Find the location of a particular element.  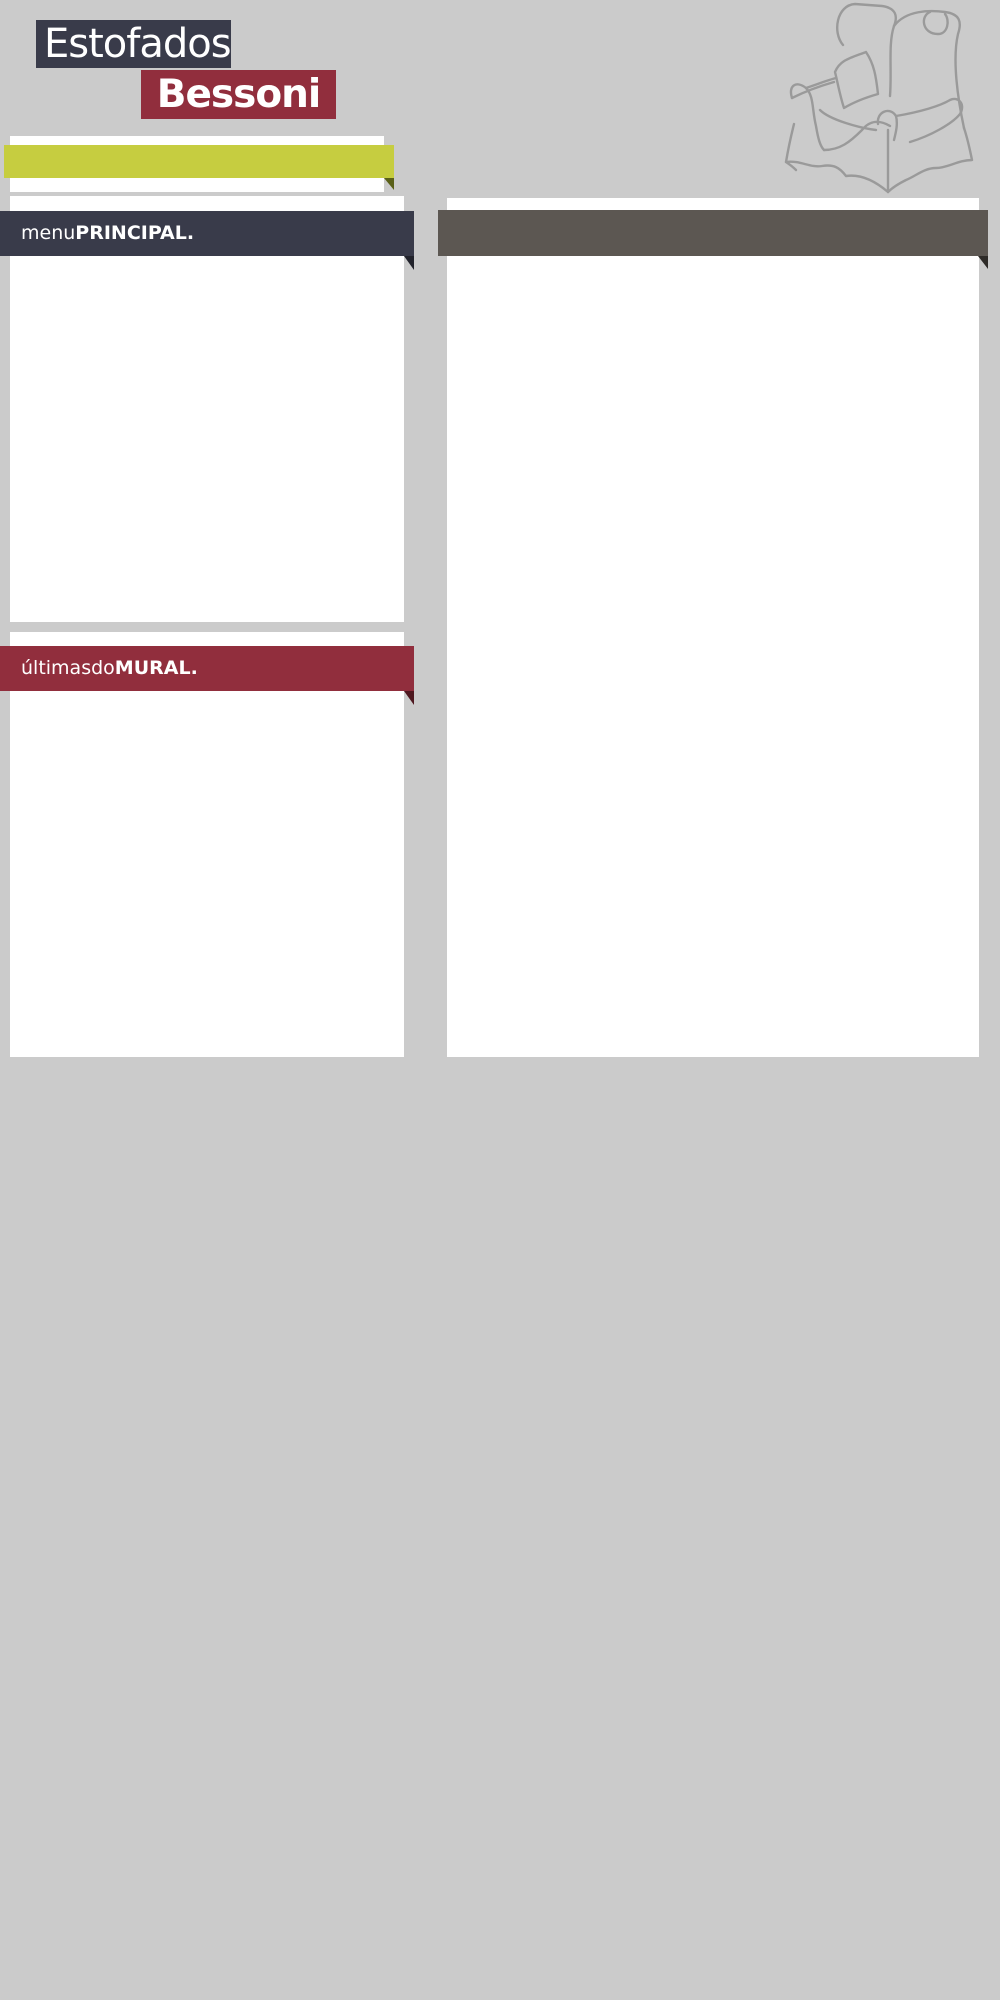

search-ribbon-fold is located at coordinates (389, 184).